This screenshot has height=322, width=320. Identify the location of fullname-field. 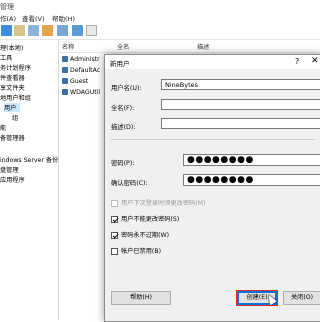
(240, 104).